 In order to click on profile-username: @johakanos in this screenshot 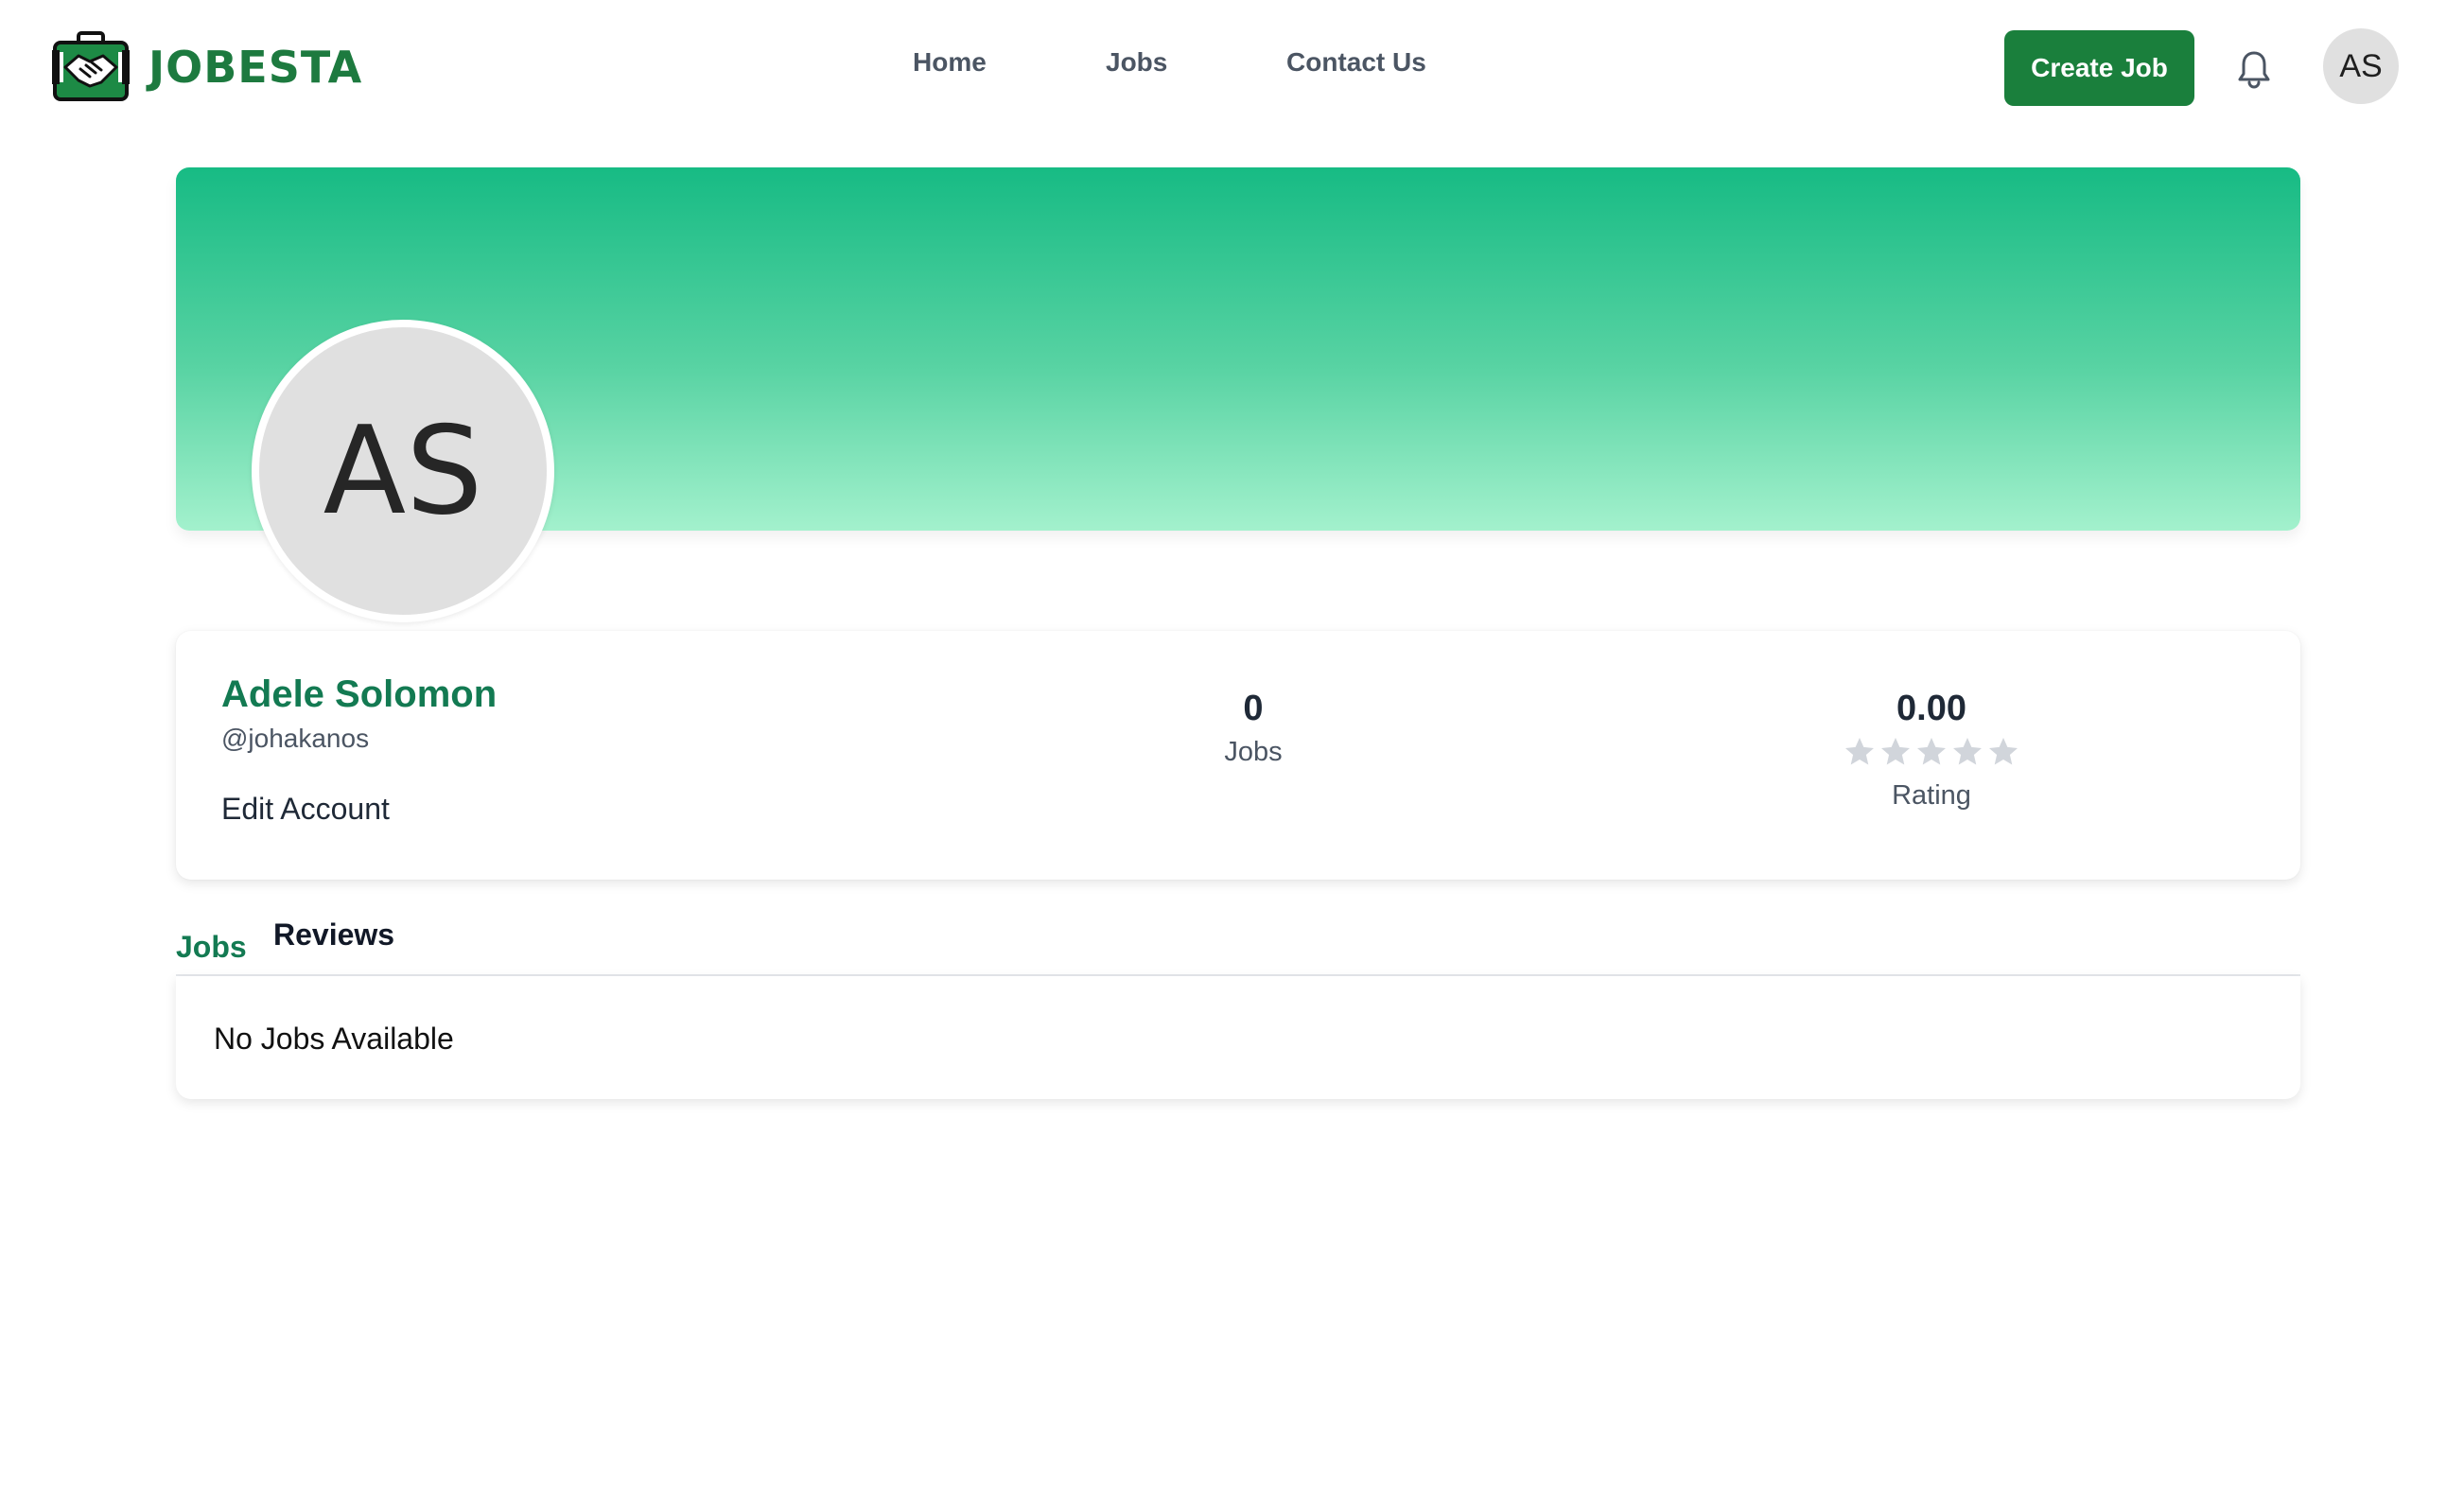, I will do `click(295, 739)`.